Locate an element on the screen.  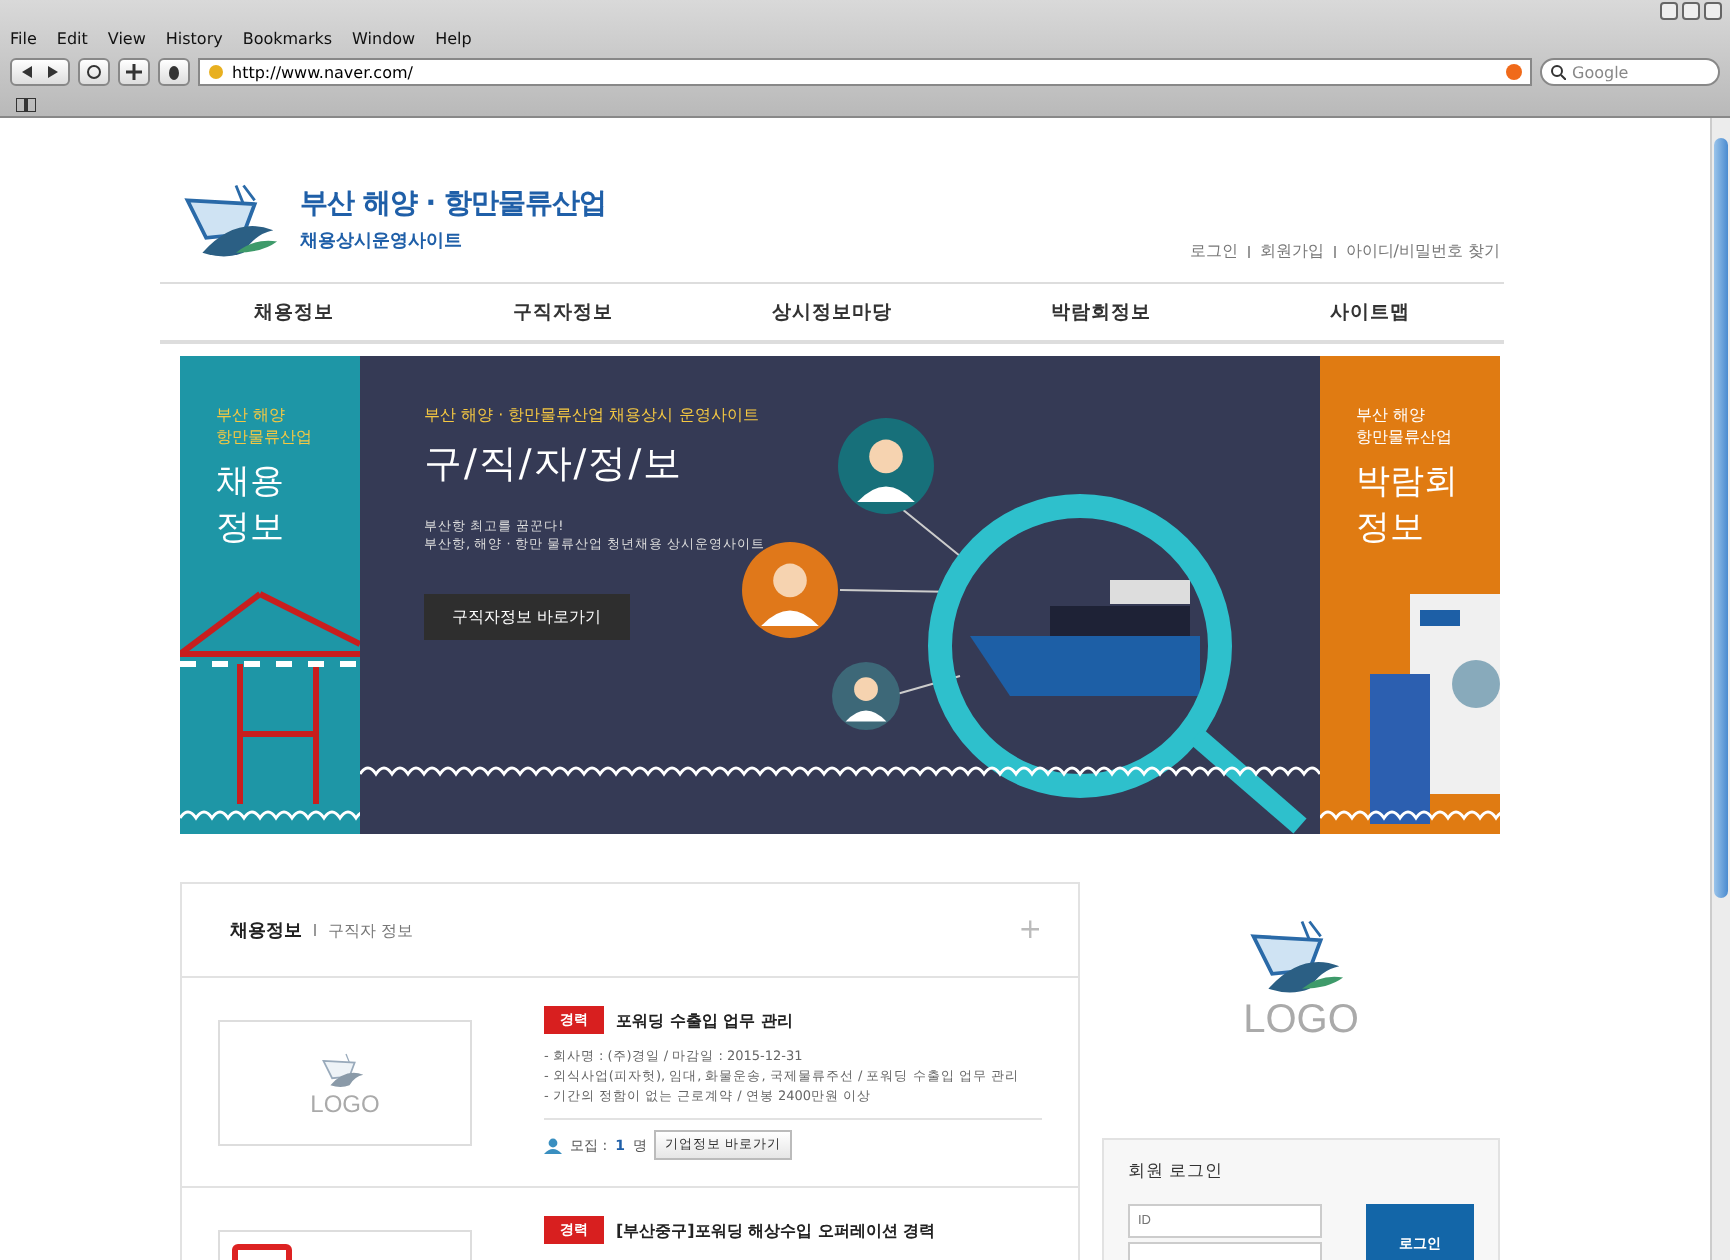
new-tab-button is located at coordinates (134, 72).